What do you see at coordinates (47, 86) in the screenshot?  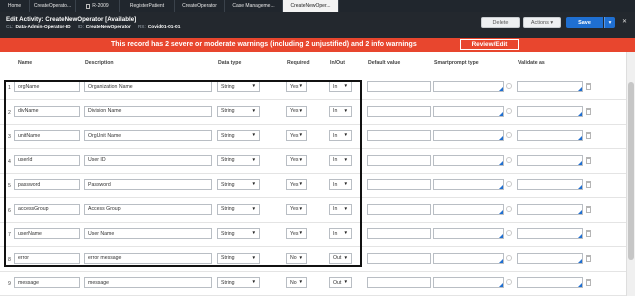 I see `name-input: orgName` at bounding box center [47, 86].